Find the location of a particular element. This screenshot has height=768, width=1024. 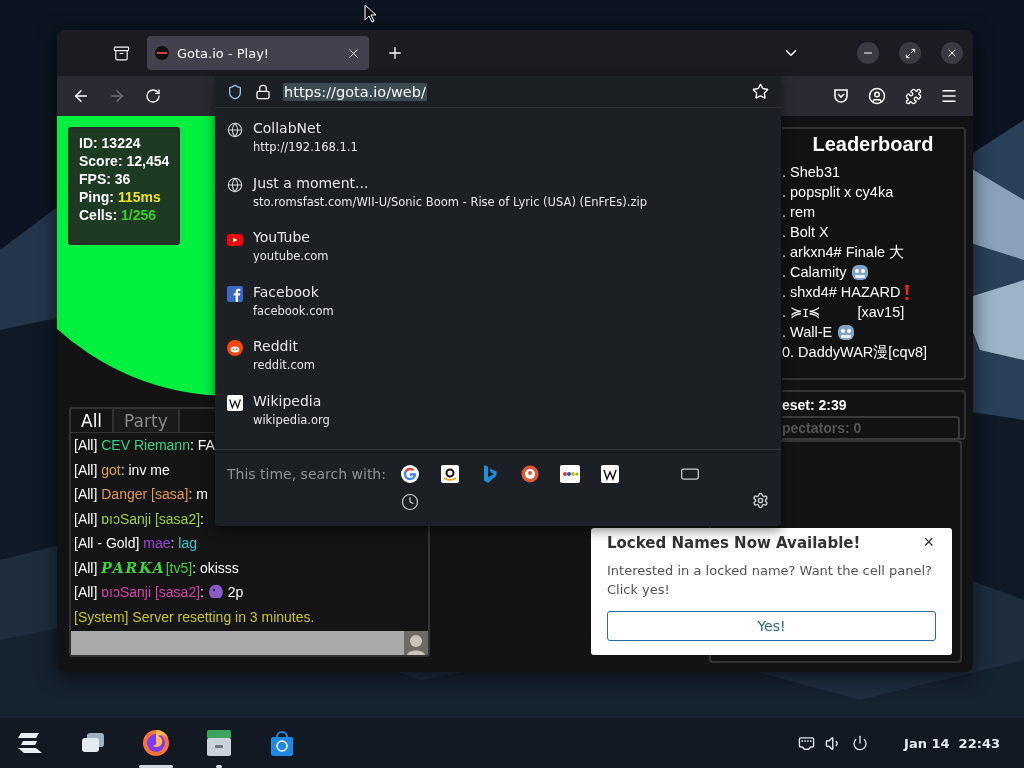

suggestion-url: sto.romsfast.com/WII-U/Sonic Boom - Rise of Lyric (USA) (EnFrEs).zip is located at coordinates (450, 201).